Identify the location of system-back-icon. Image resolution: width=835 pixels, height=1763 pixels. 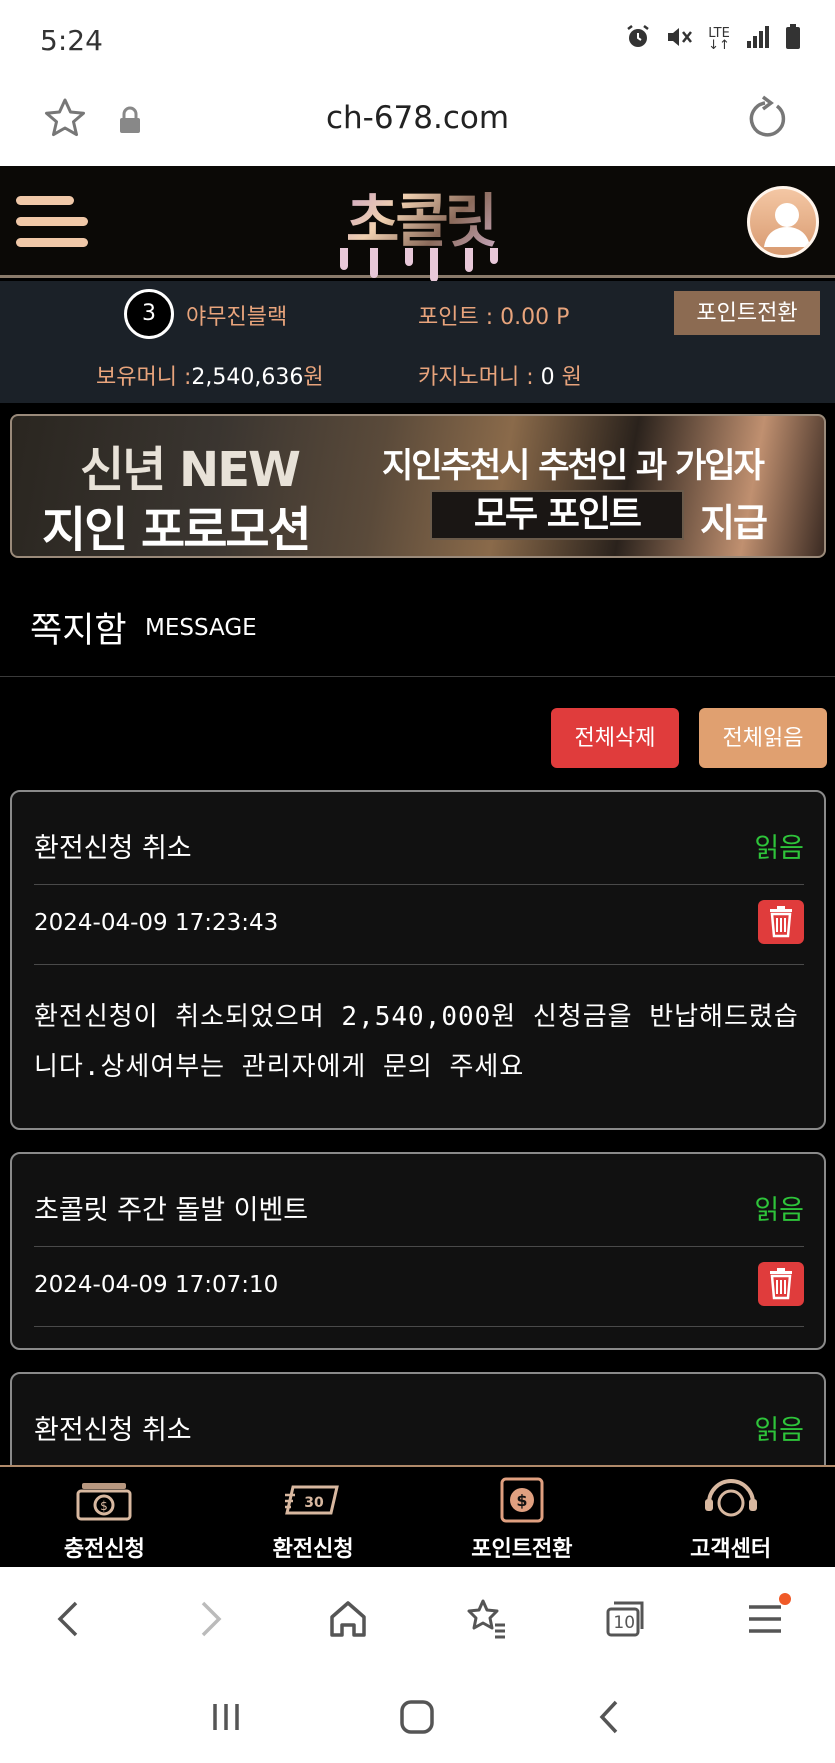
(609, 1717).